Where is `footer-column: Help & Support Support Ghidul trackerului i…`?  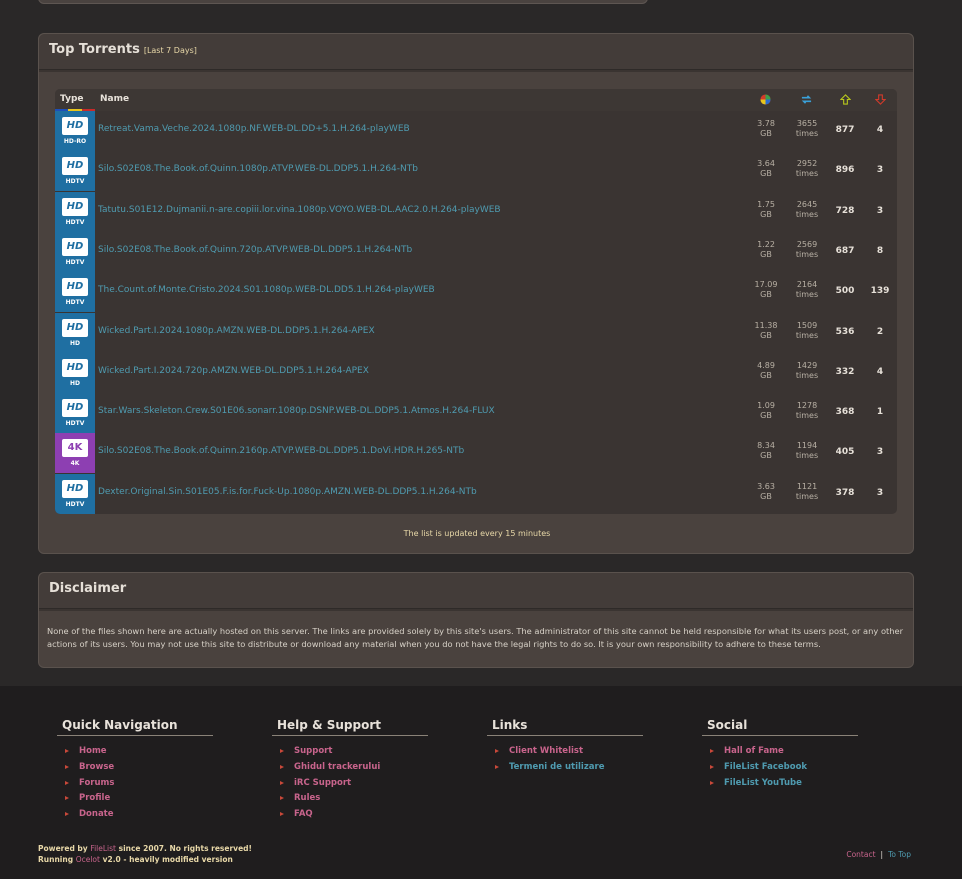 footer-column: Help & Support Support Ghidul trackerului i… is located at coordinates (350, 770).